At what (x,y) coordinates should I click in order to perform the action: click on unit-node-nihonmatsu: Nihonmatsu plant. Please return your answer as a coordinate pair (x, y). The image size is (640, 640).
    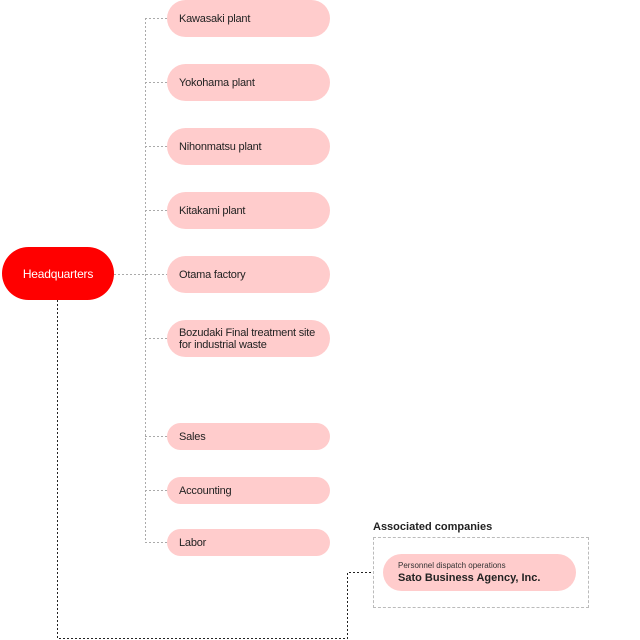
    Looking at the image, I should click on (248, 146).